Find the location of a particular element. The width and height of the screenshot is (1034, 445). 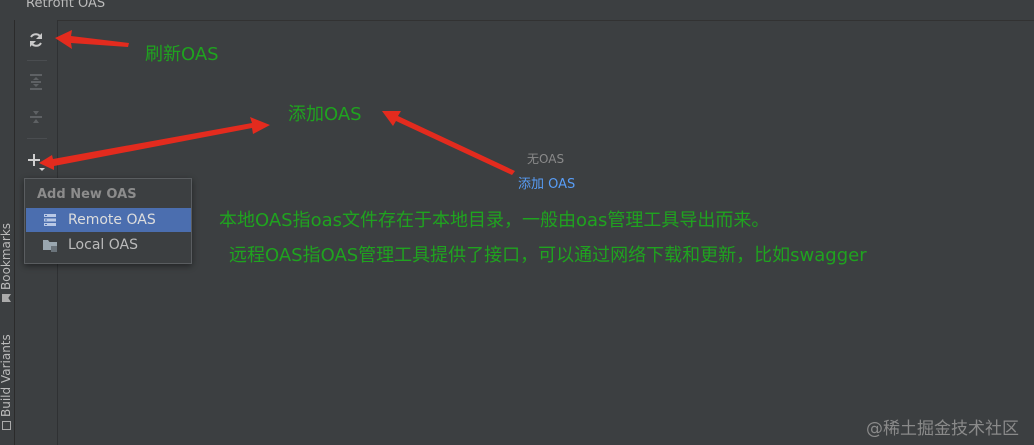

expand-all-icon is located at coordinates (36, 82).